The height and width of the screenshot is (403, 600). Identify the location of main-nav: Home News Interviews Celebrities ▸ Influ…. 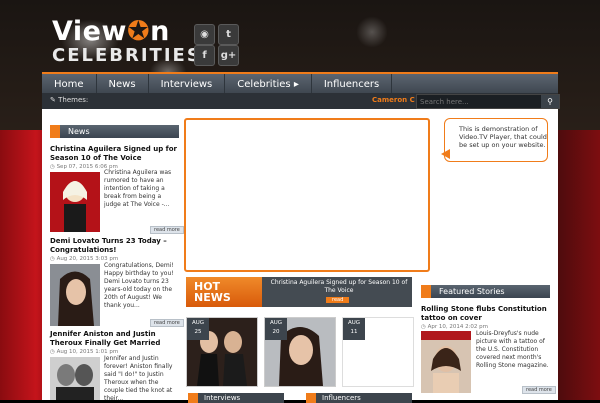
(300, 83).